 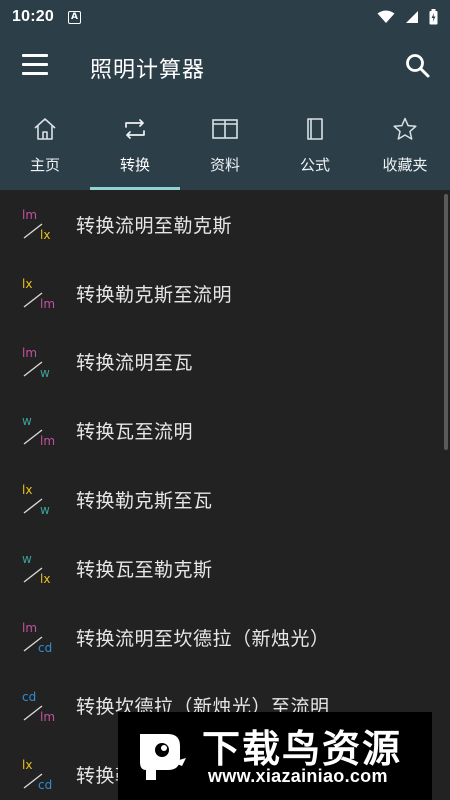 I want to click on tab-home: 主页, so click(x=45, y=144).